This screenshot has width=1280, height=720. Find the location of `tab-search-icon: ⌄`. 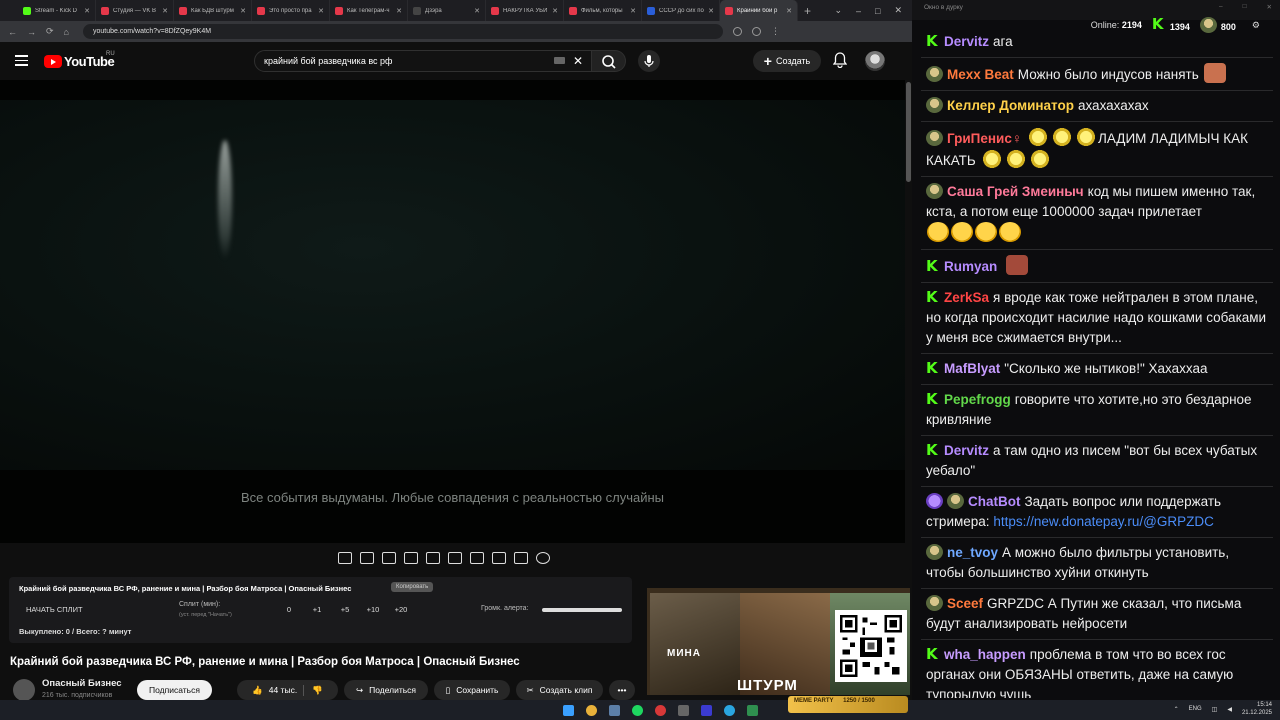

tab-search-icon: ⌄ is located at coordinates (838, 10).